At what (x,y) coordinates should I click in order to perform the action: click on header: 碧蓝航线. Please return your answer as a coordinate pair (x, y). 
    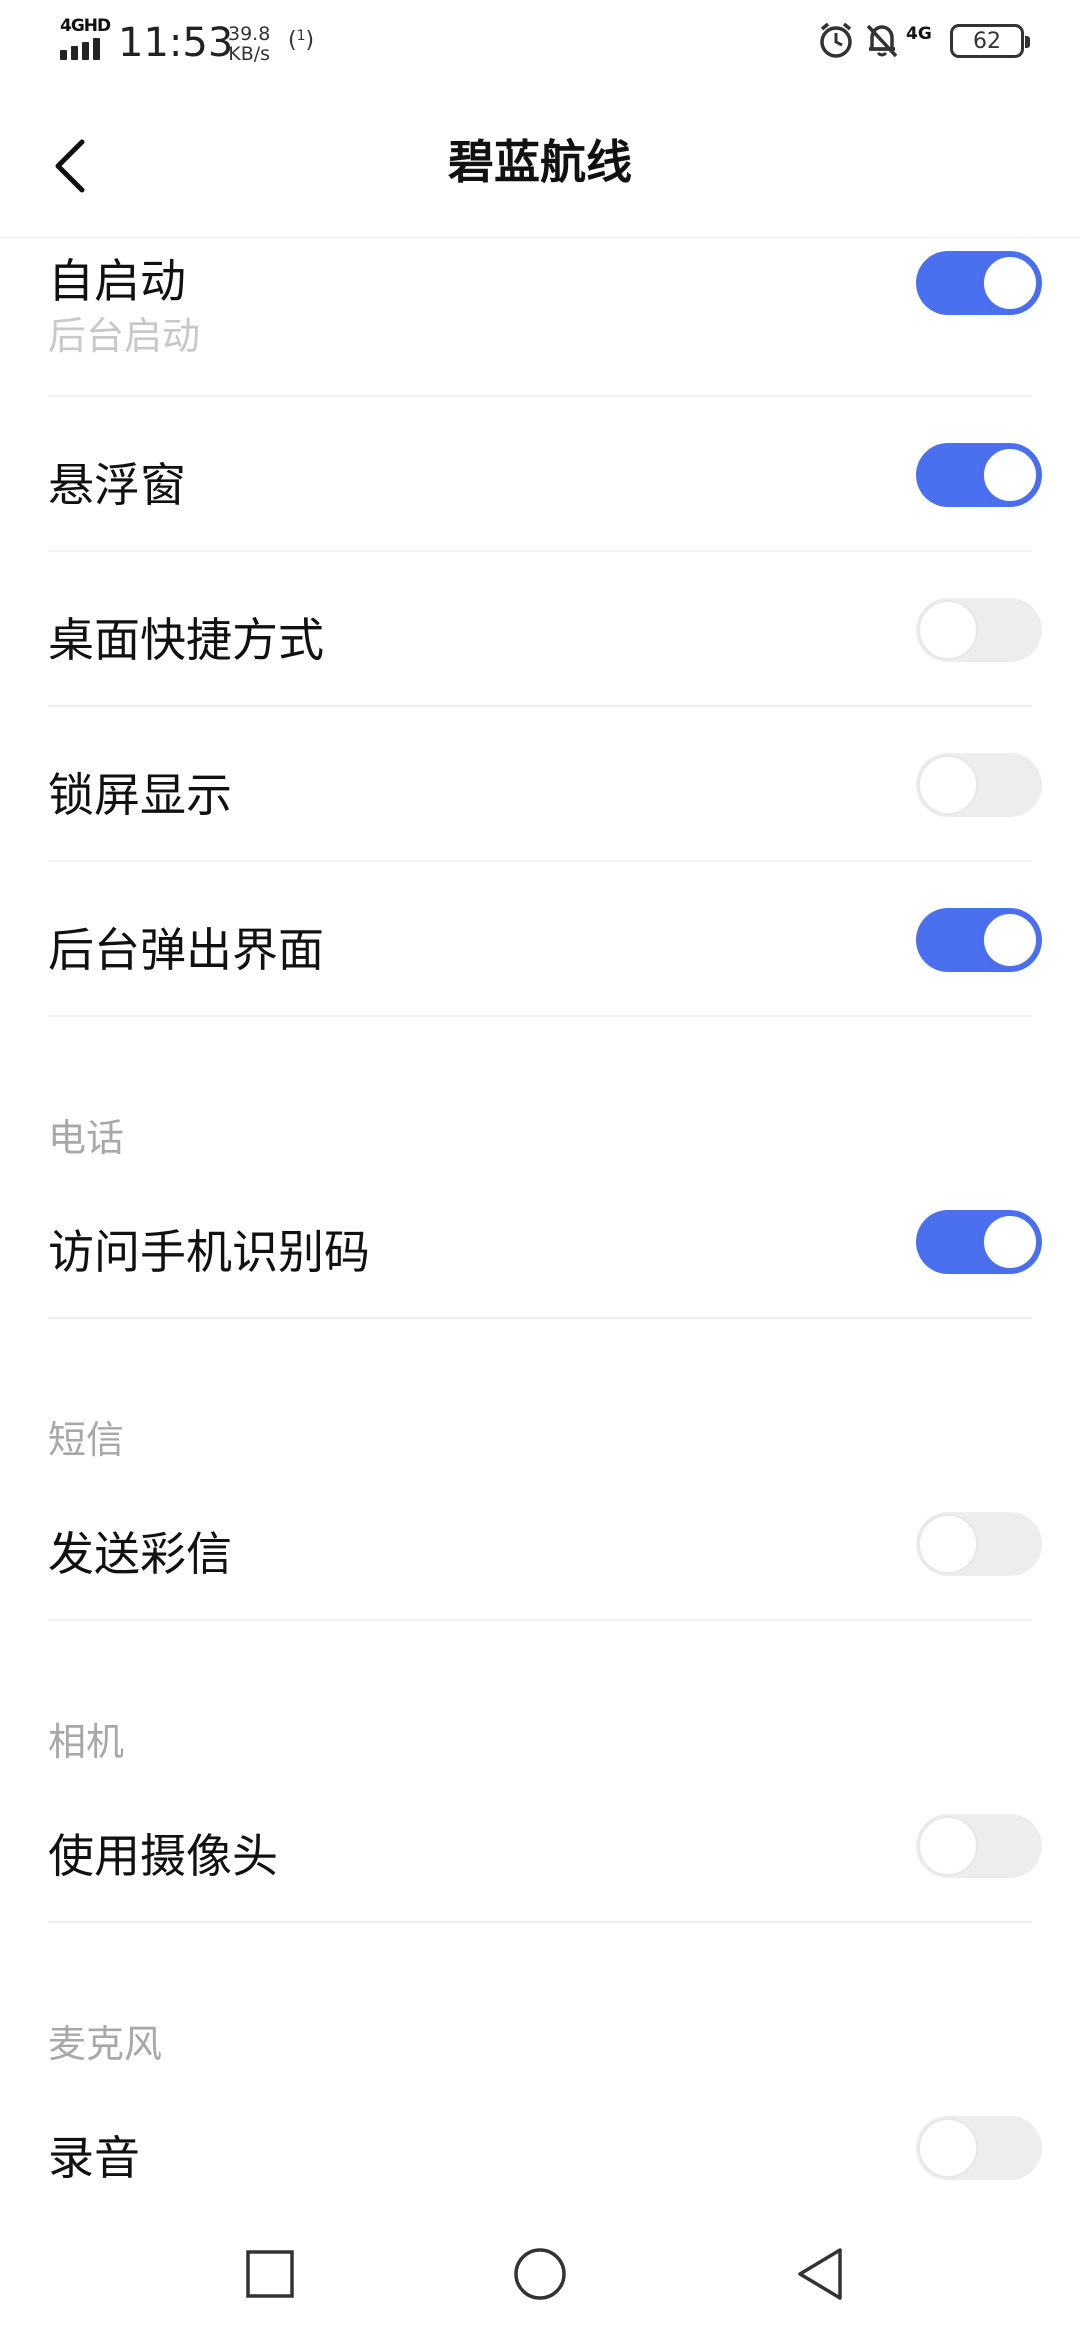
    Looking at the image, I should click on (540, 161).